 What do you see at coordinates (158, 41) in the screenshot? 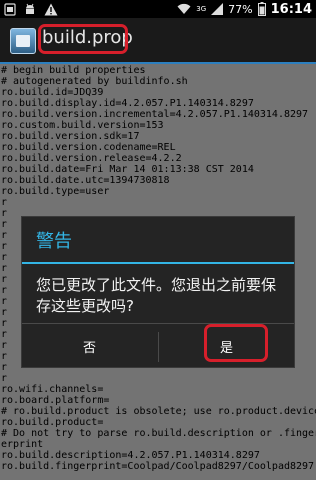
I see `action-bar: build.prop` at bounding box center [158, 41].